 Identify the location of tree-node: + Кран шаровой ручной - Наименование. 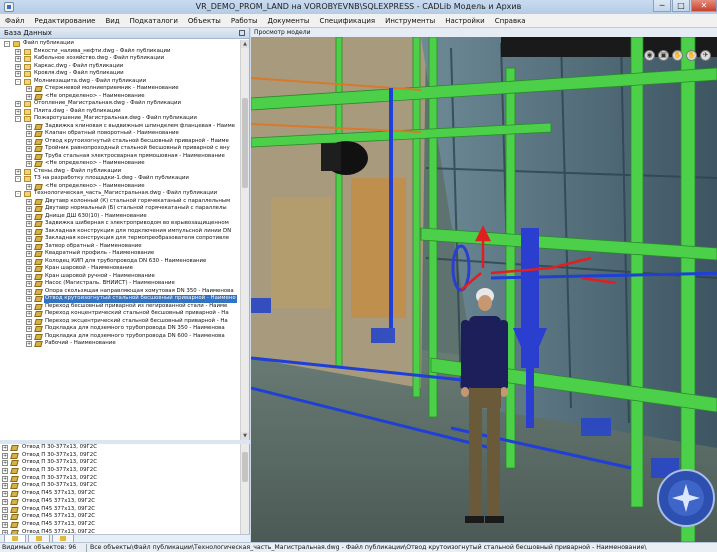
(120, 277).